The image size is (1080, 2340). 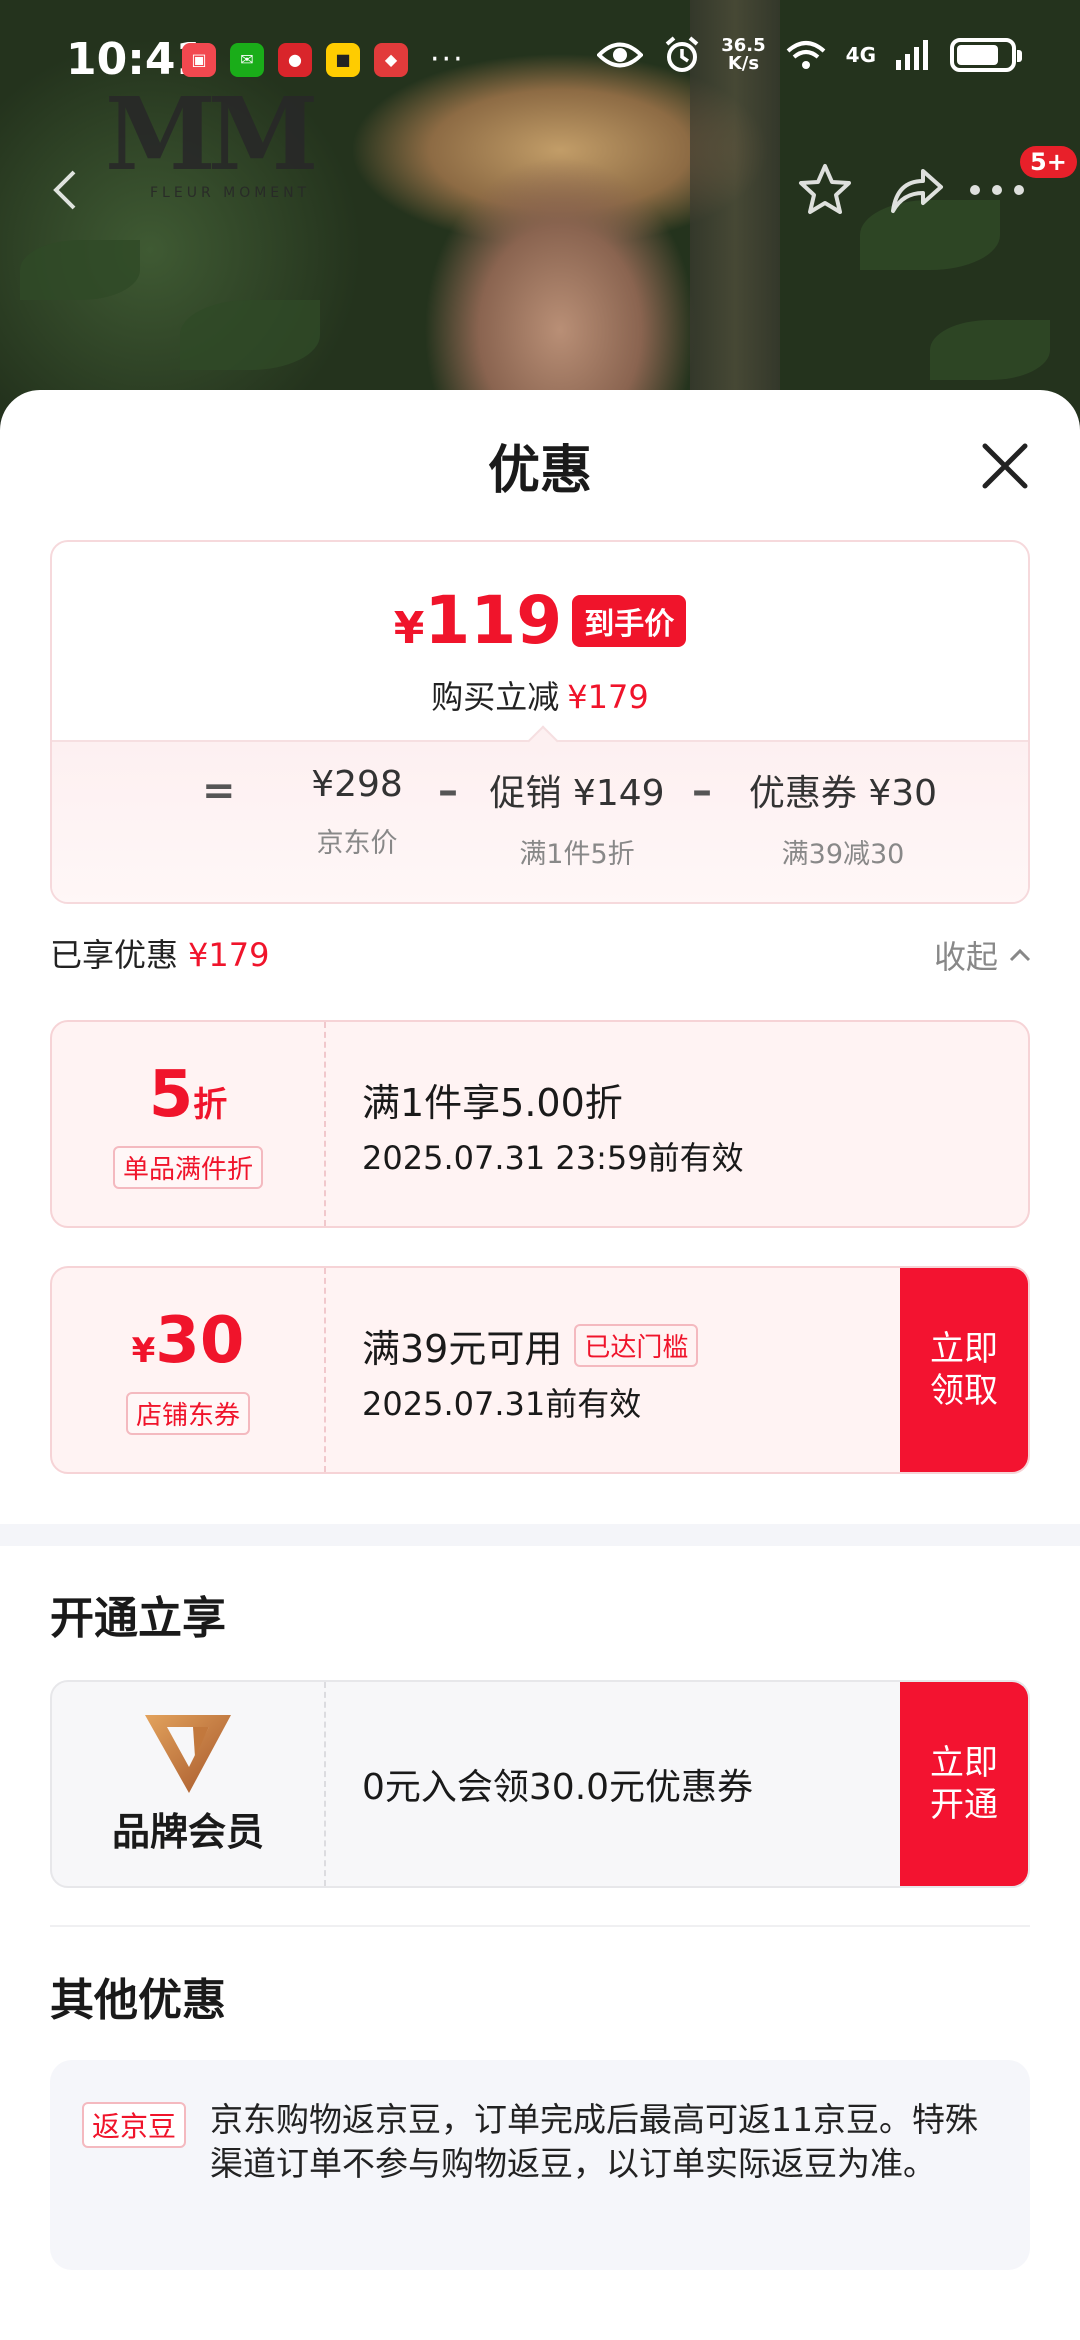 I want to click on close-icon, so click(x=1005, y=466).